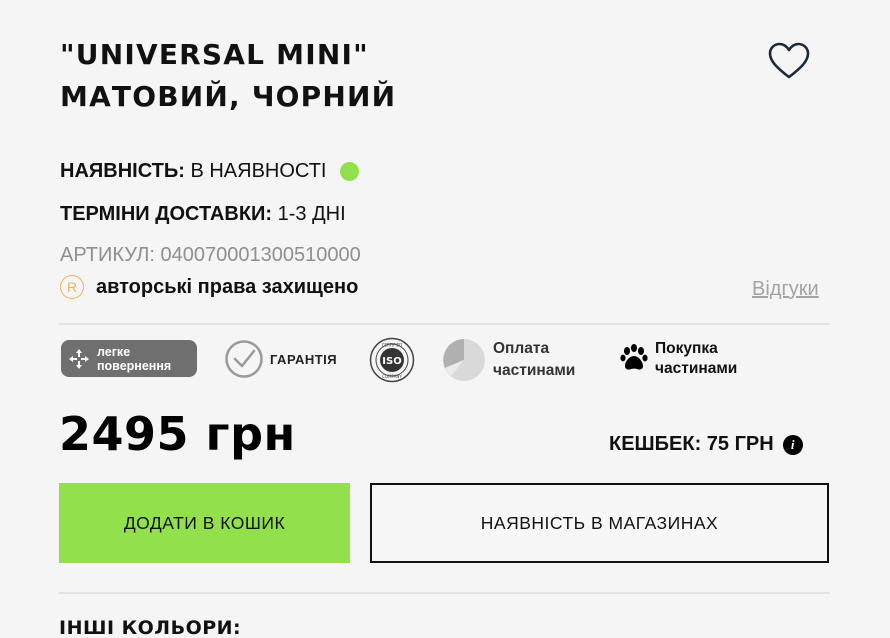  I want to click on article-number: АРТИКУЛ: 040070001300510000, so click(210, 255).